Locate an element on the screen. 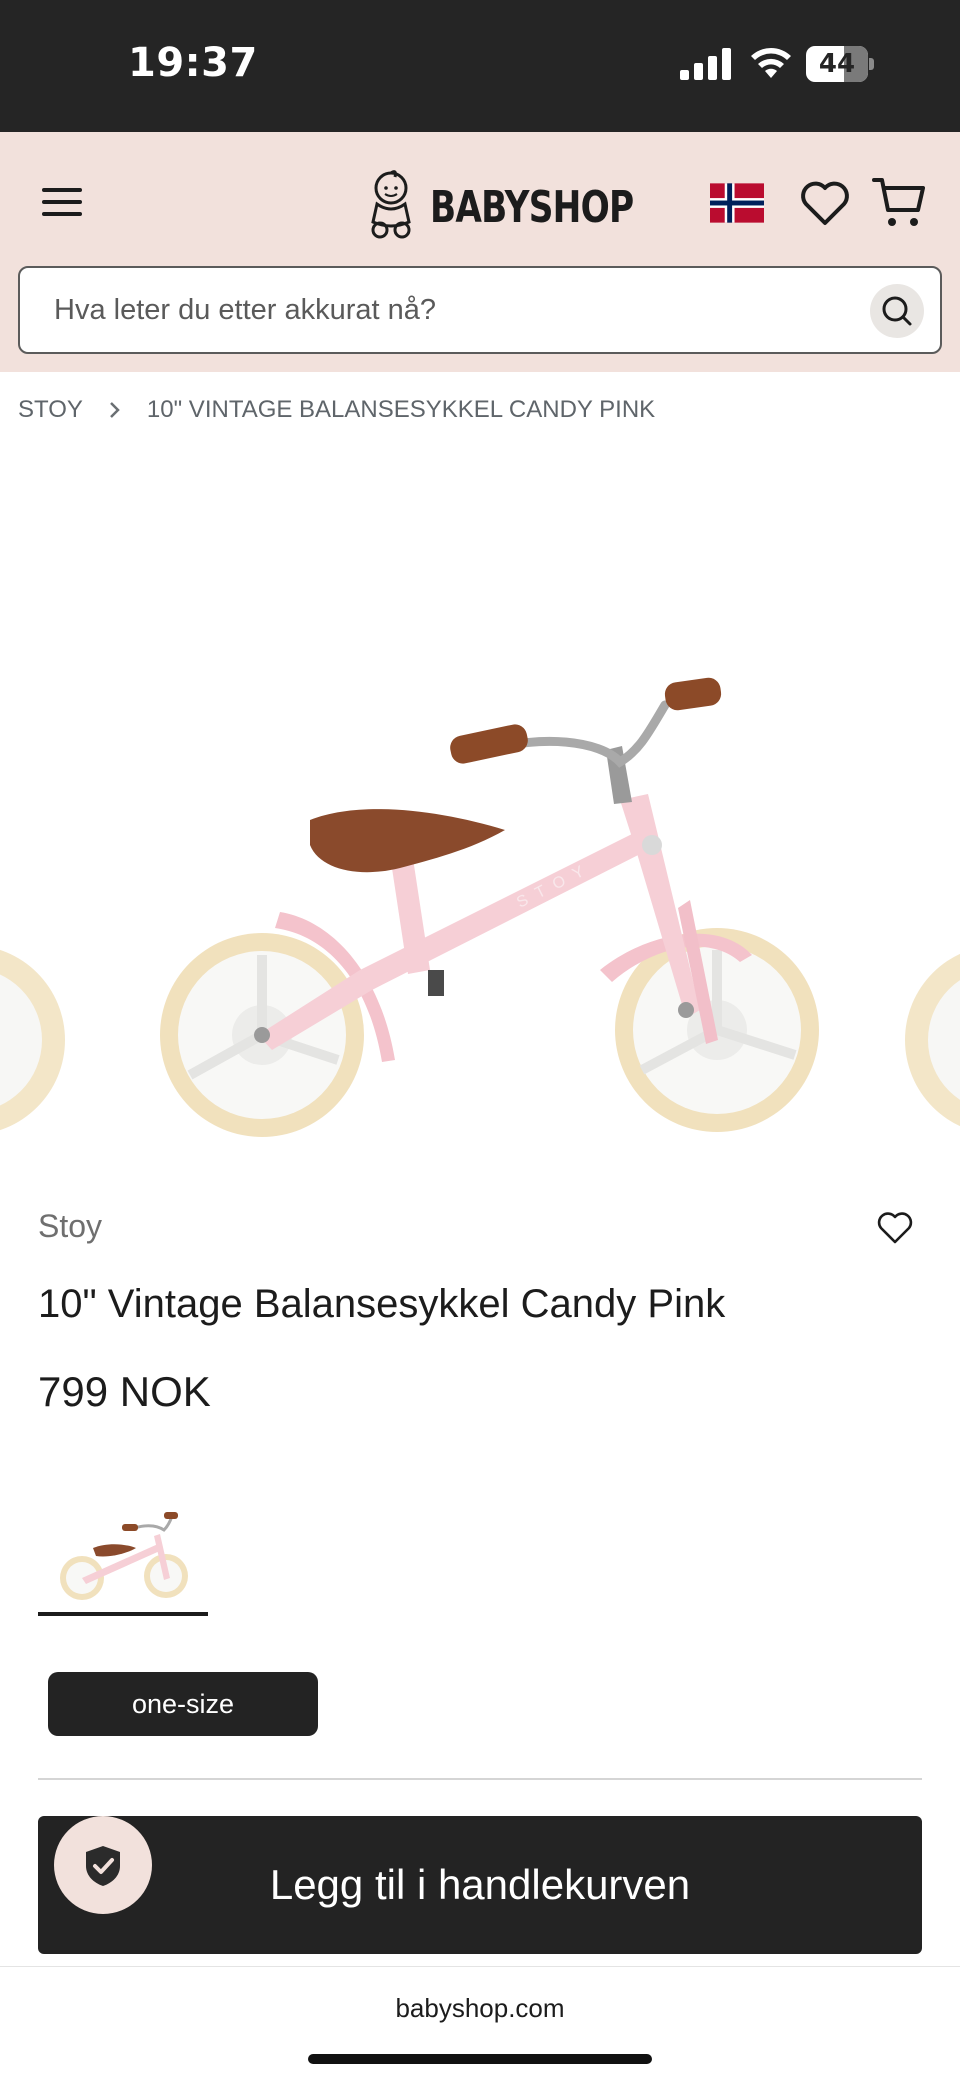  product-brand: Stoy is located at coordinates (70, 1226).